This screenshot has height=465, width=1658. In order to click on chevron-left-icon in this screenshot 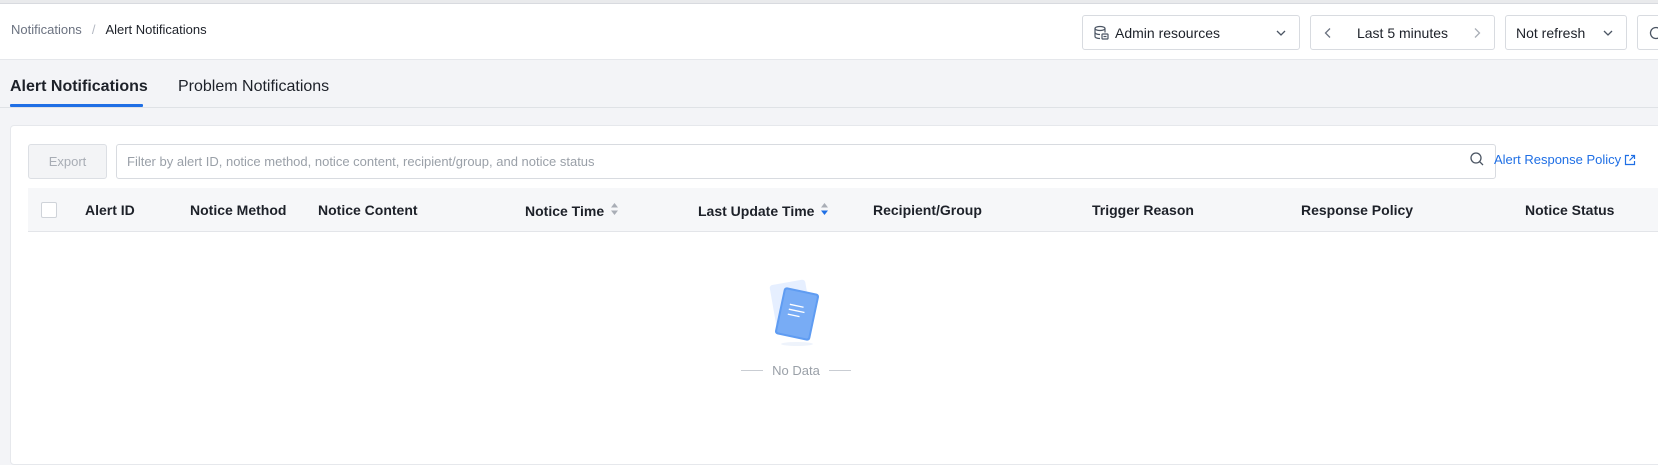, I will do `click(1327, 32)`.